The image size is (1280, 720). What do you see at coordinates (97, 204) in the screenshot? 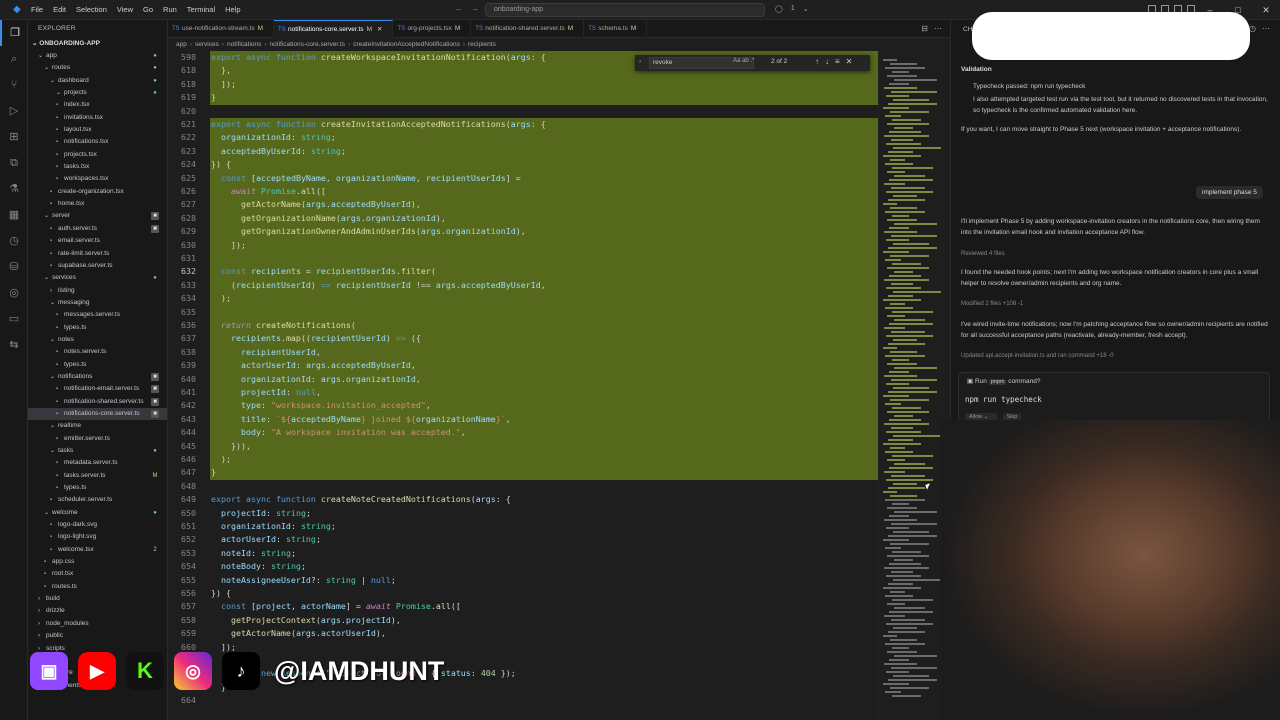
I see `file-row: ▪ home.tsx` at bounding box center [97, 204].